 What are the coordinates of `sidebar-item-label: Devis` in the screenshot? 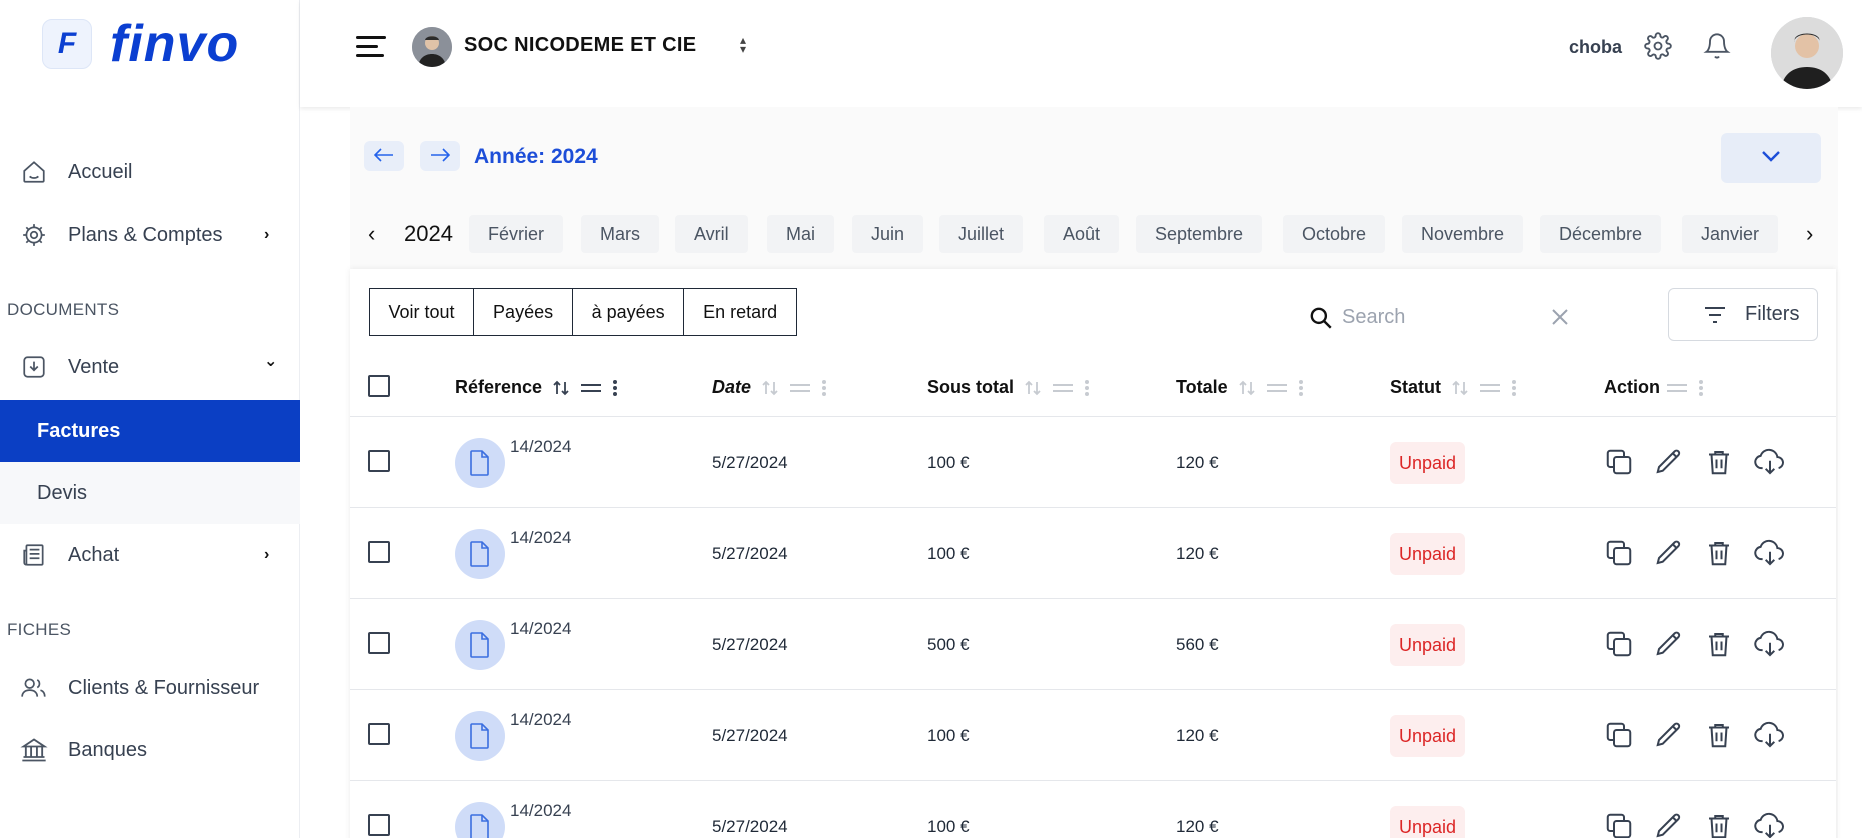 It's located at (62, 492).